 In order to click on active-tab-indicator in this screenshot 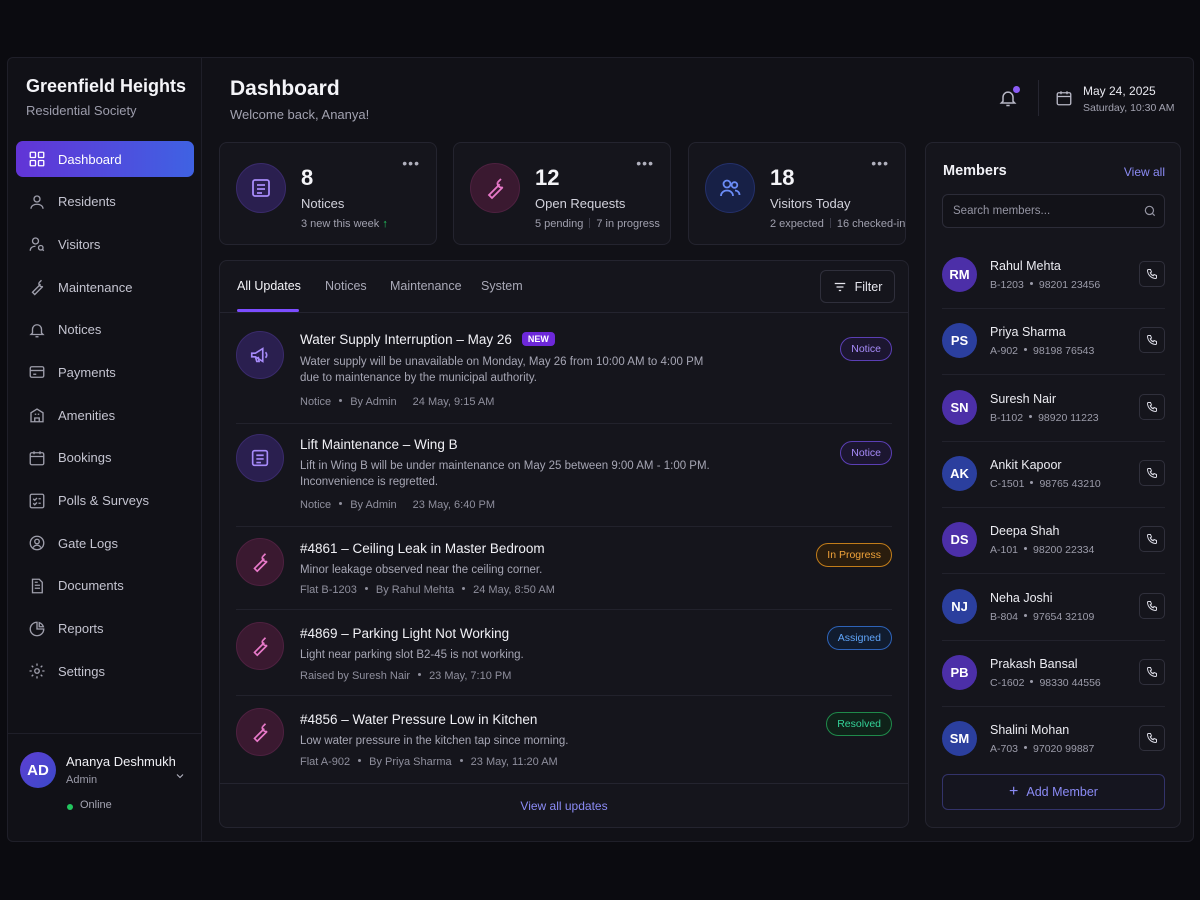, I will do `click(268, 310)`.